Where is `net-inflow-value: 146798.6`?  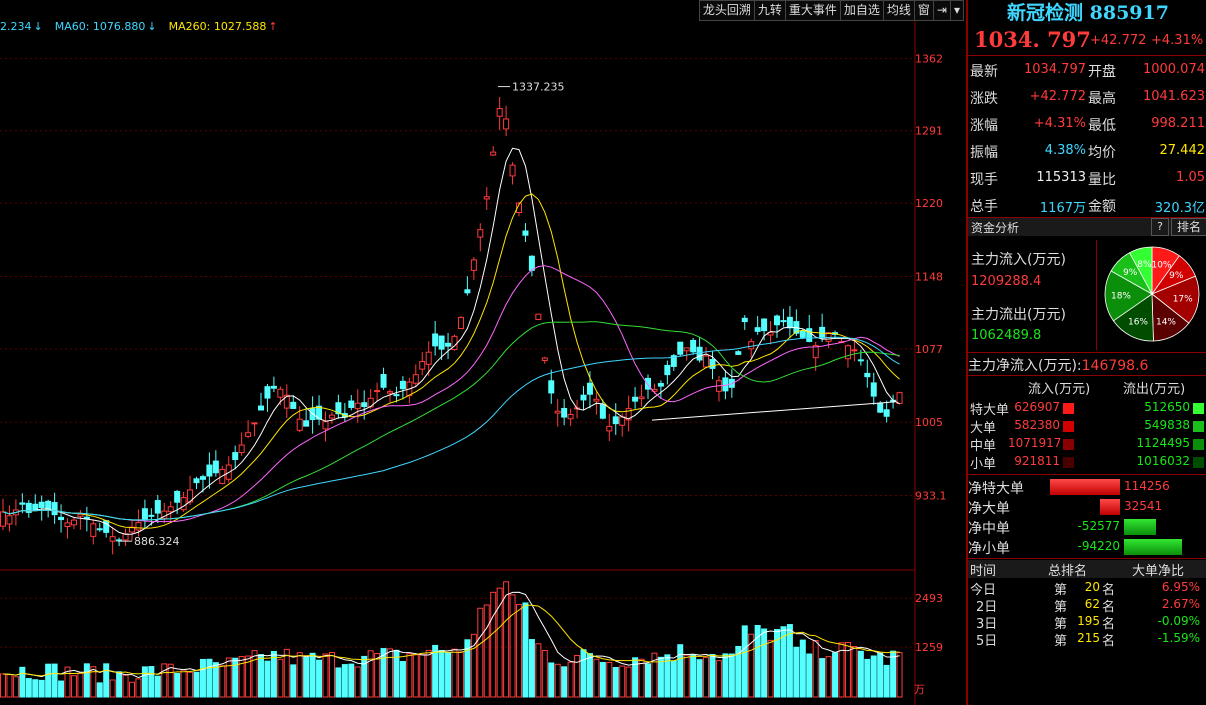 net-inflow-value: 146798.6 is located at coordinates (1115, 366).